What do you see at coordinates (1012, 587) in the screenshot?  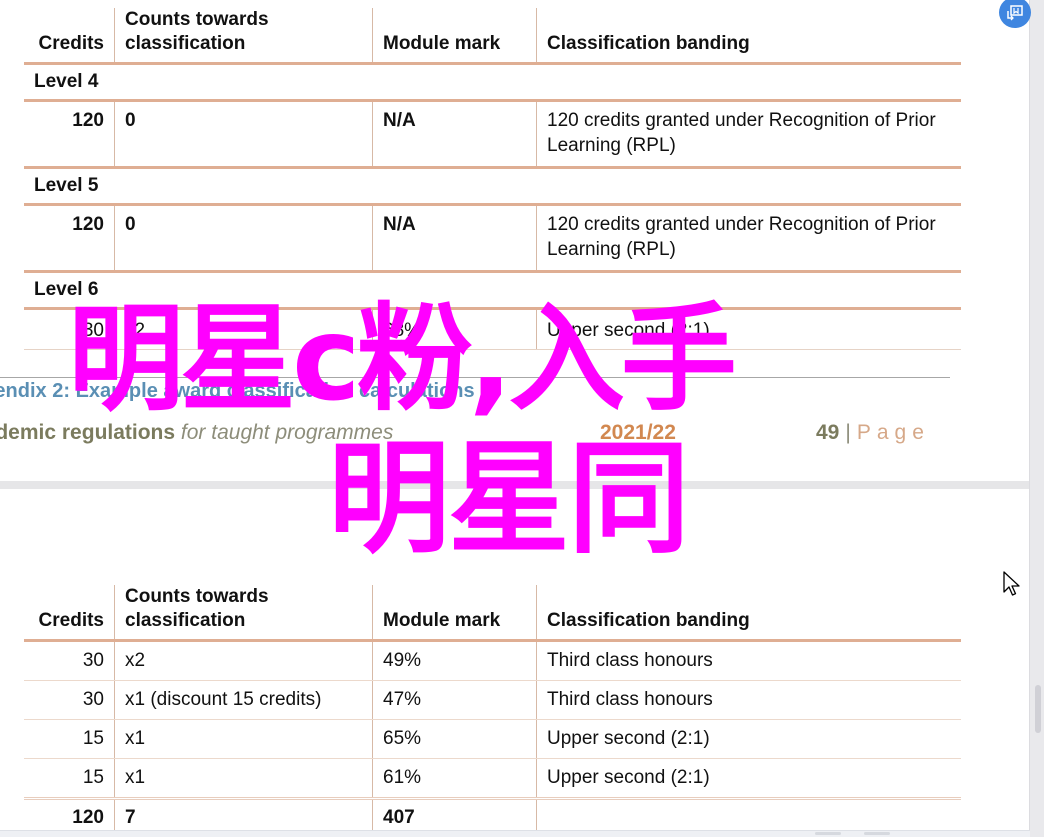 I see `mouse-pointer-icon` at bounding box center [1012, 587].